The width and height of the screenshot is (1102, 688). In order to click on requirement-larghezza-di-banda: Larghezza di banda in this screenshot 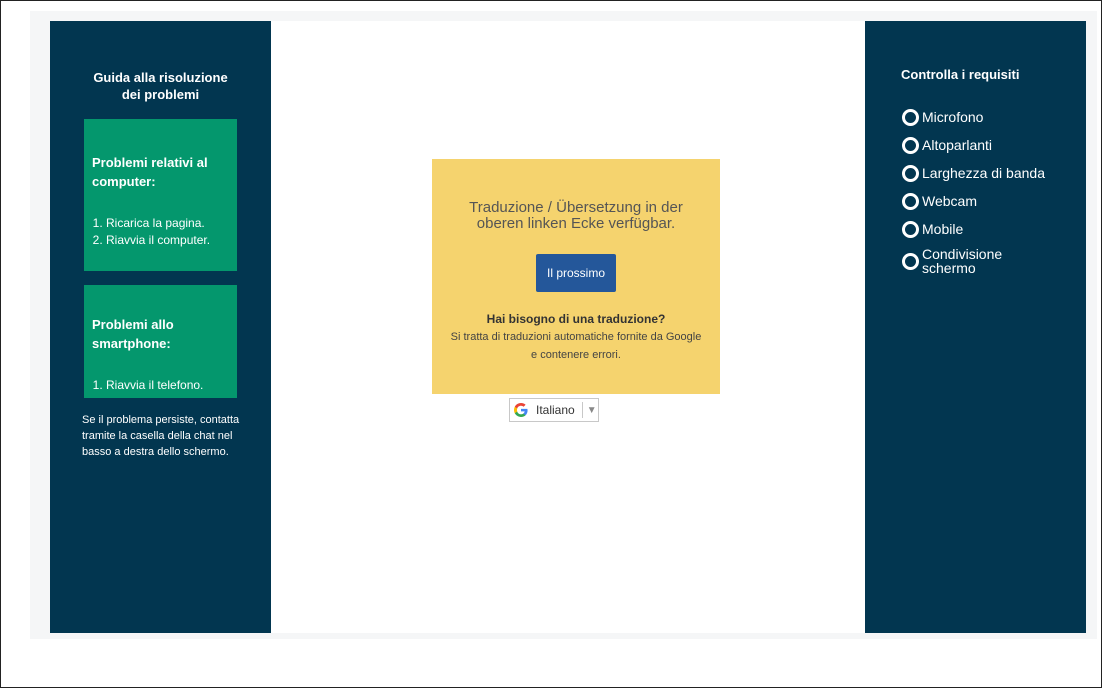, I will do `click(993, 173)`.